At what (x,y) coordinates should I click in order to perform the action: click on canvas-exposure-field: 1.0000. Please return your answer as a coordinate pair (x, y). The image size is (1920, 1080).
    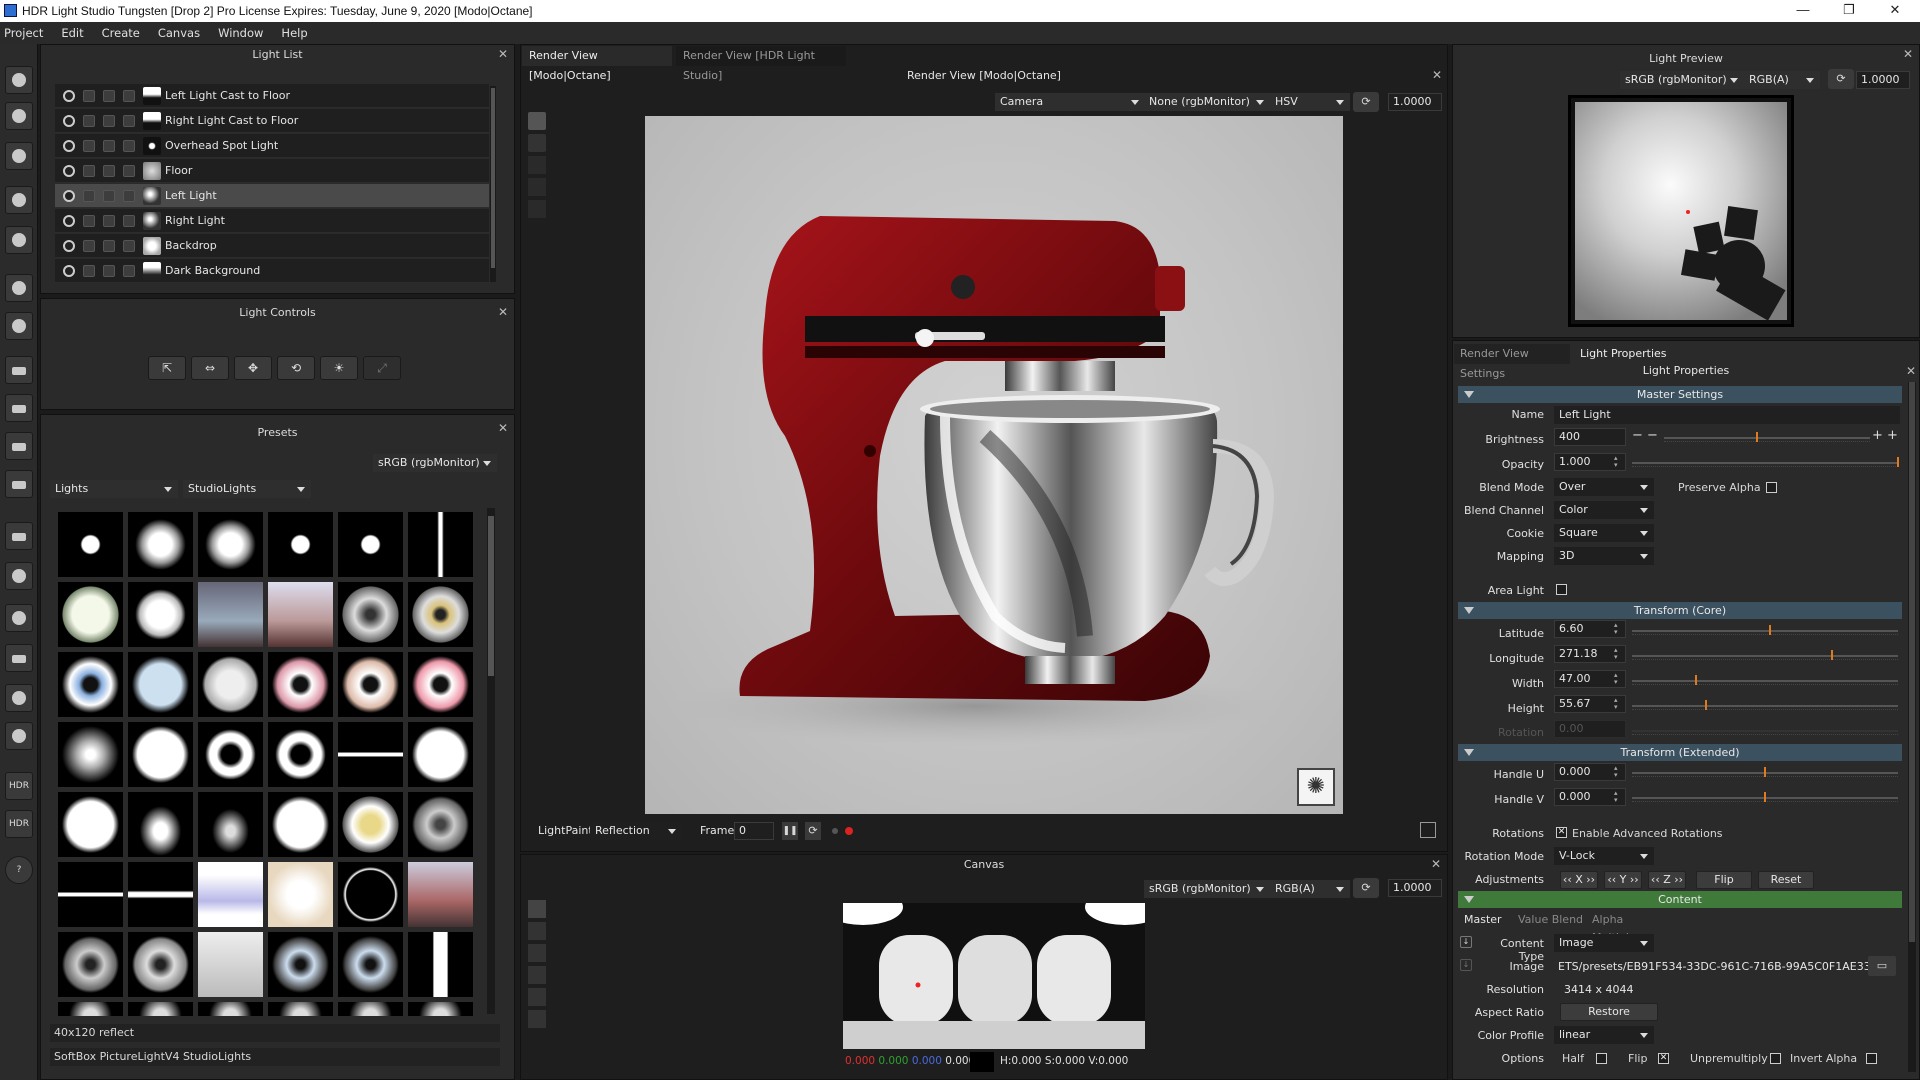
    Looking at the image, I should click on (1415, 888).